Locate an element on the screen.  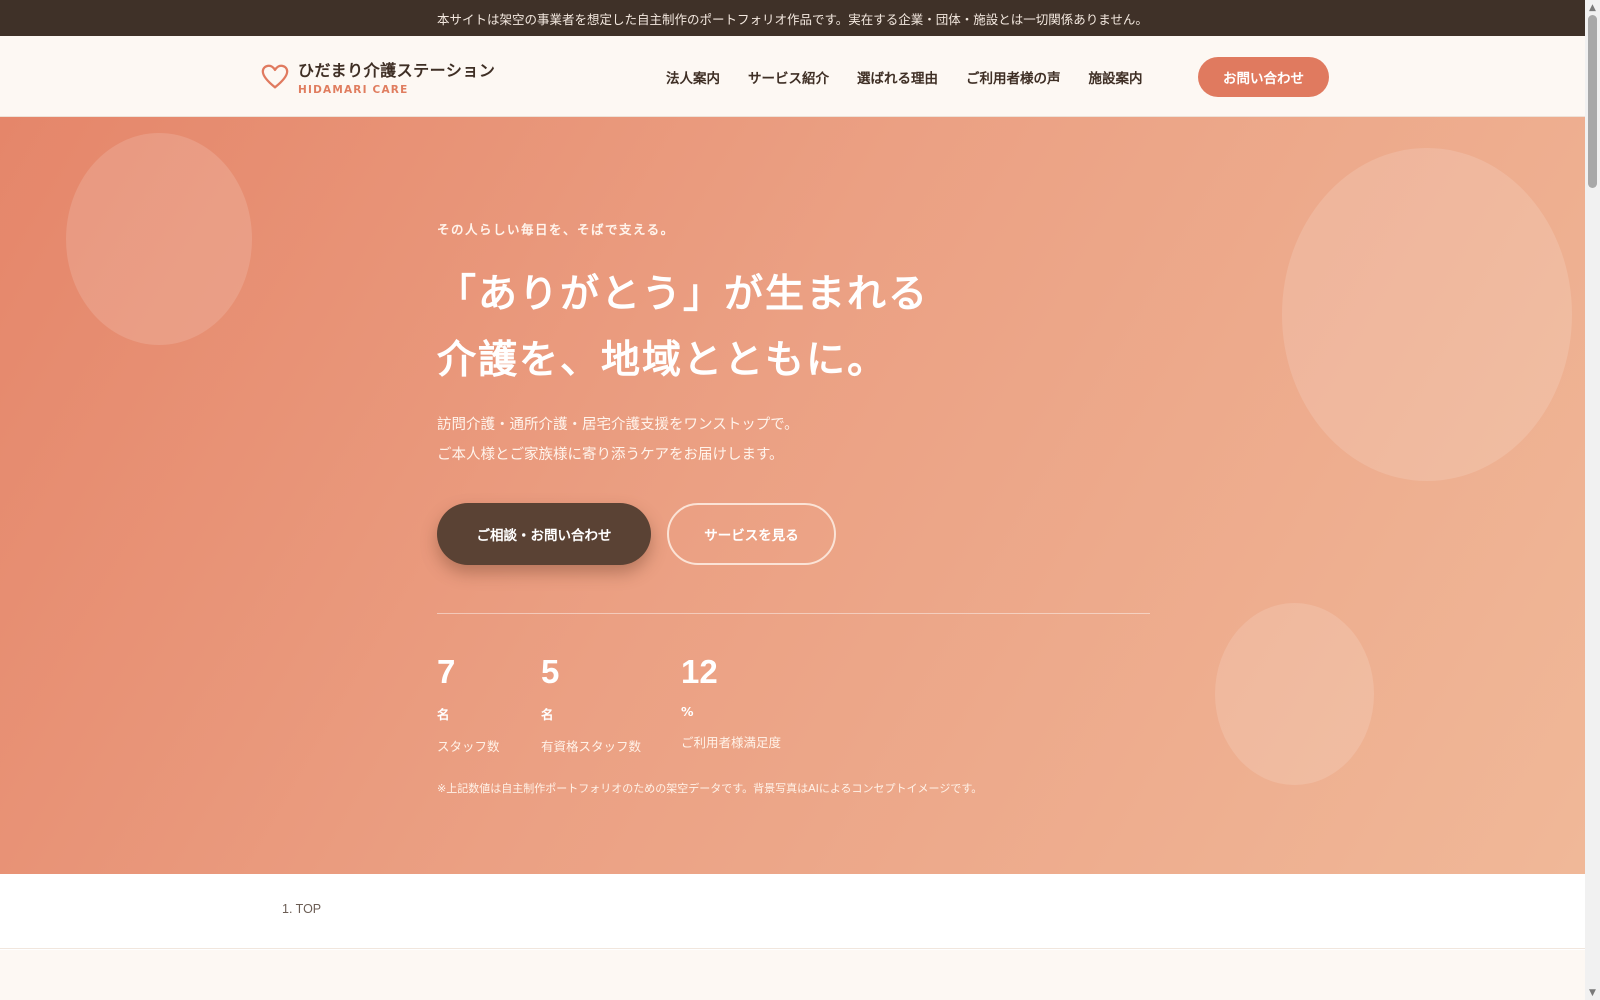
stat-value: 5 is located at coordinates (550, 671).